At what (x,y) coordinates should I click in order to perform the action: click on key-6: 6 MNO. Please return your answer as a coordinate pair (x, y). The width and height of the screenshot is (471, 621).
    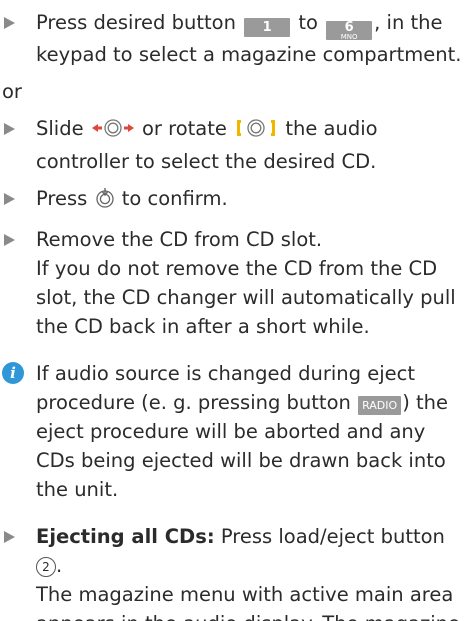
    Looking at the image, I should click on (349, 31).